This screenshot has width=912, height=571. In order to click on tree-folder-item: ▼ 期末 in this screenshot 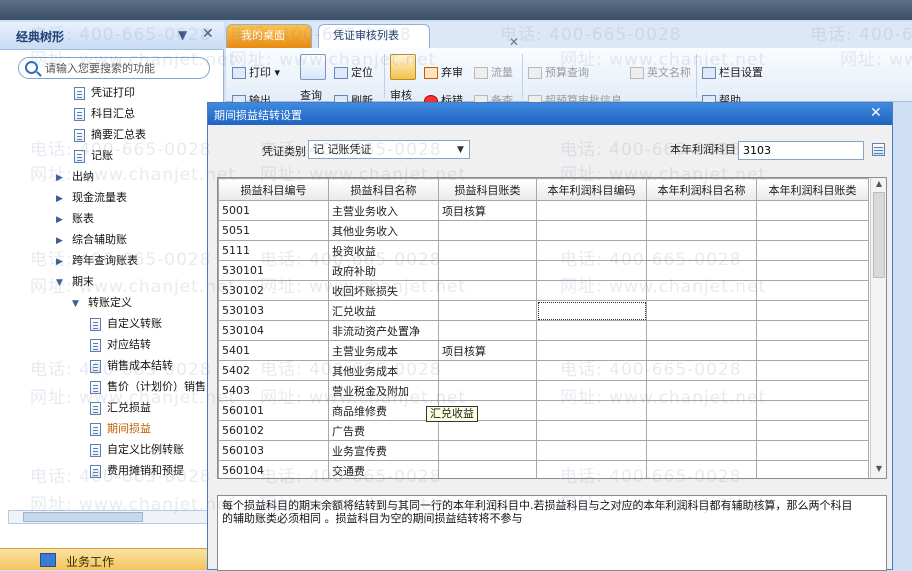, I will do `click(75, 282)`.